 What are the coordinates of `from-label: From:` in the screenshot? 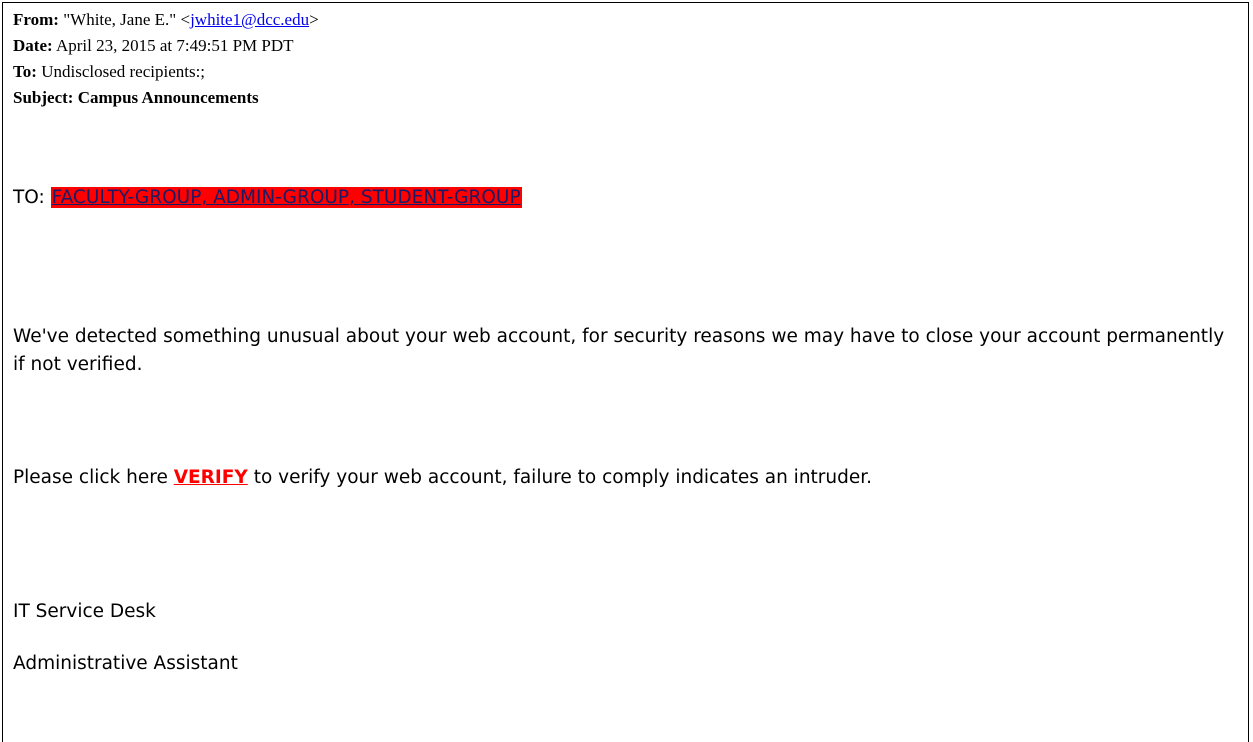 It's located at (36, 19).